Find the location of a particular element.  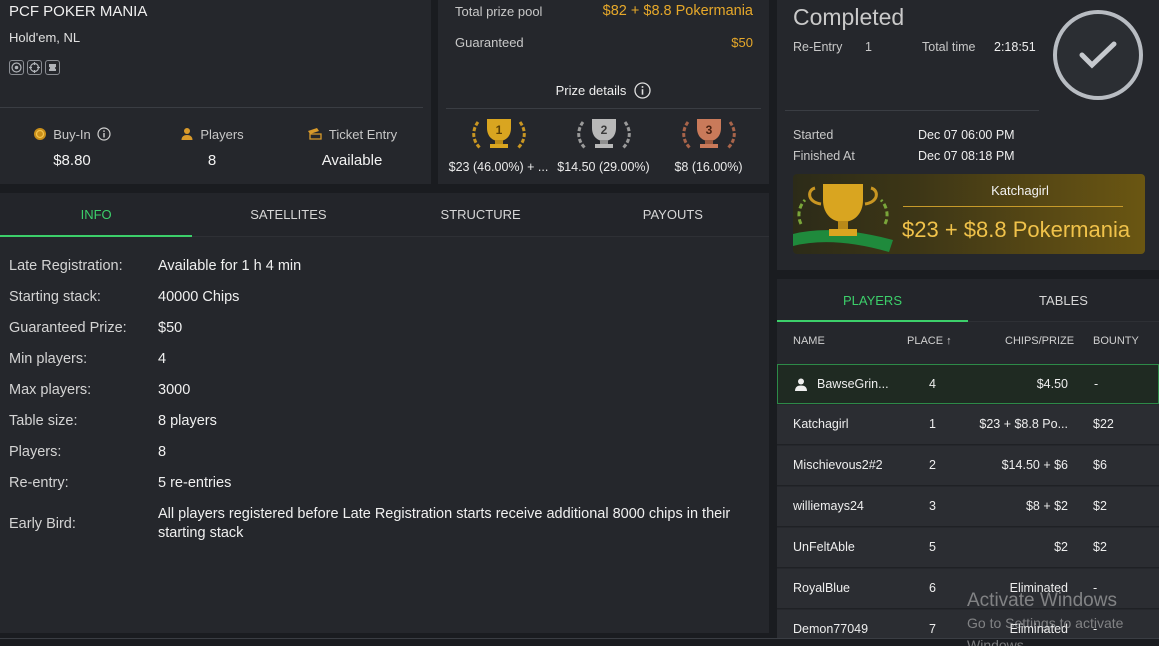

tab-tables: TABLES is located at coordinates (1063, 300).